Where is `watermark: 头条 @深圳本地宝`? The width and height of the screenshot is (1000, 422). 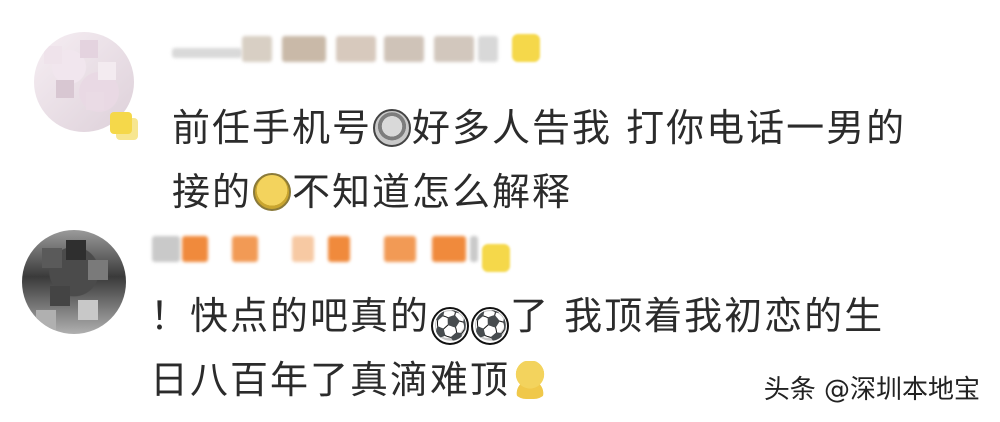
watermark: 头条 @深圳本地宝 is located at coordinates (871, 390).